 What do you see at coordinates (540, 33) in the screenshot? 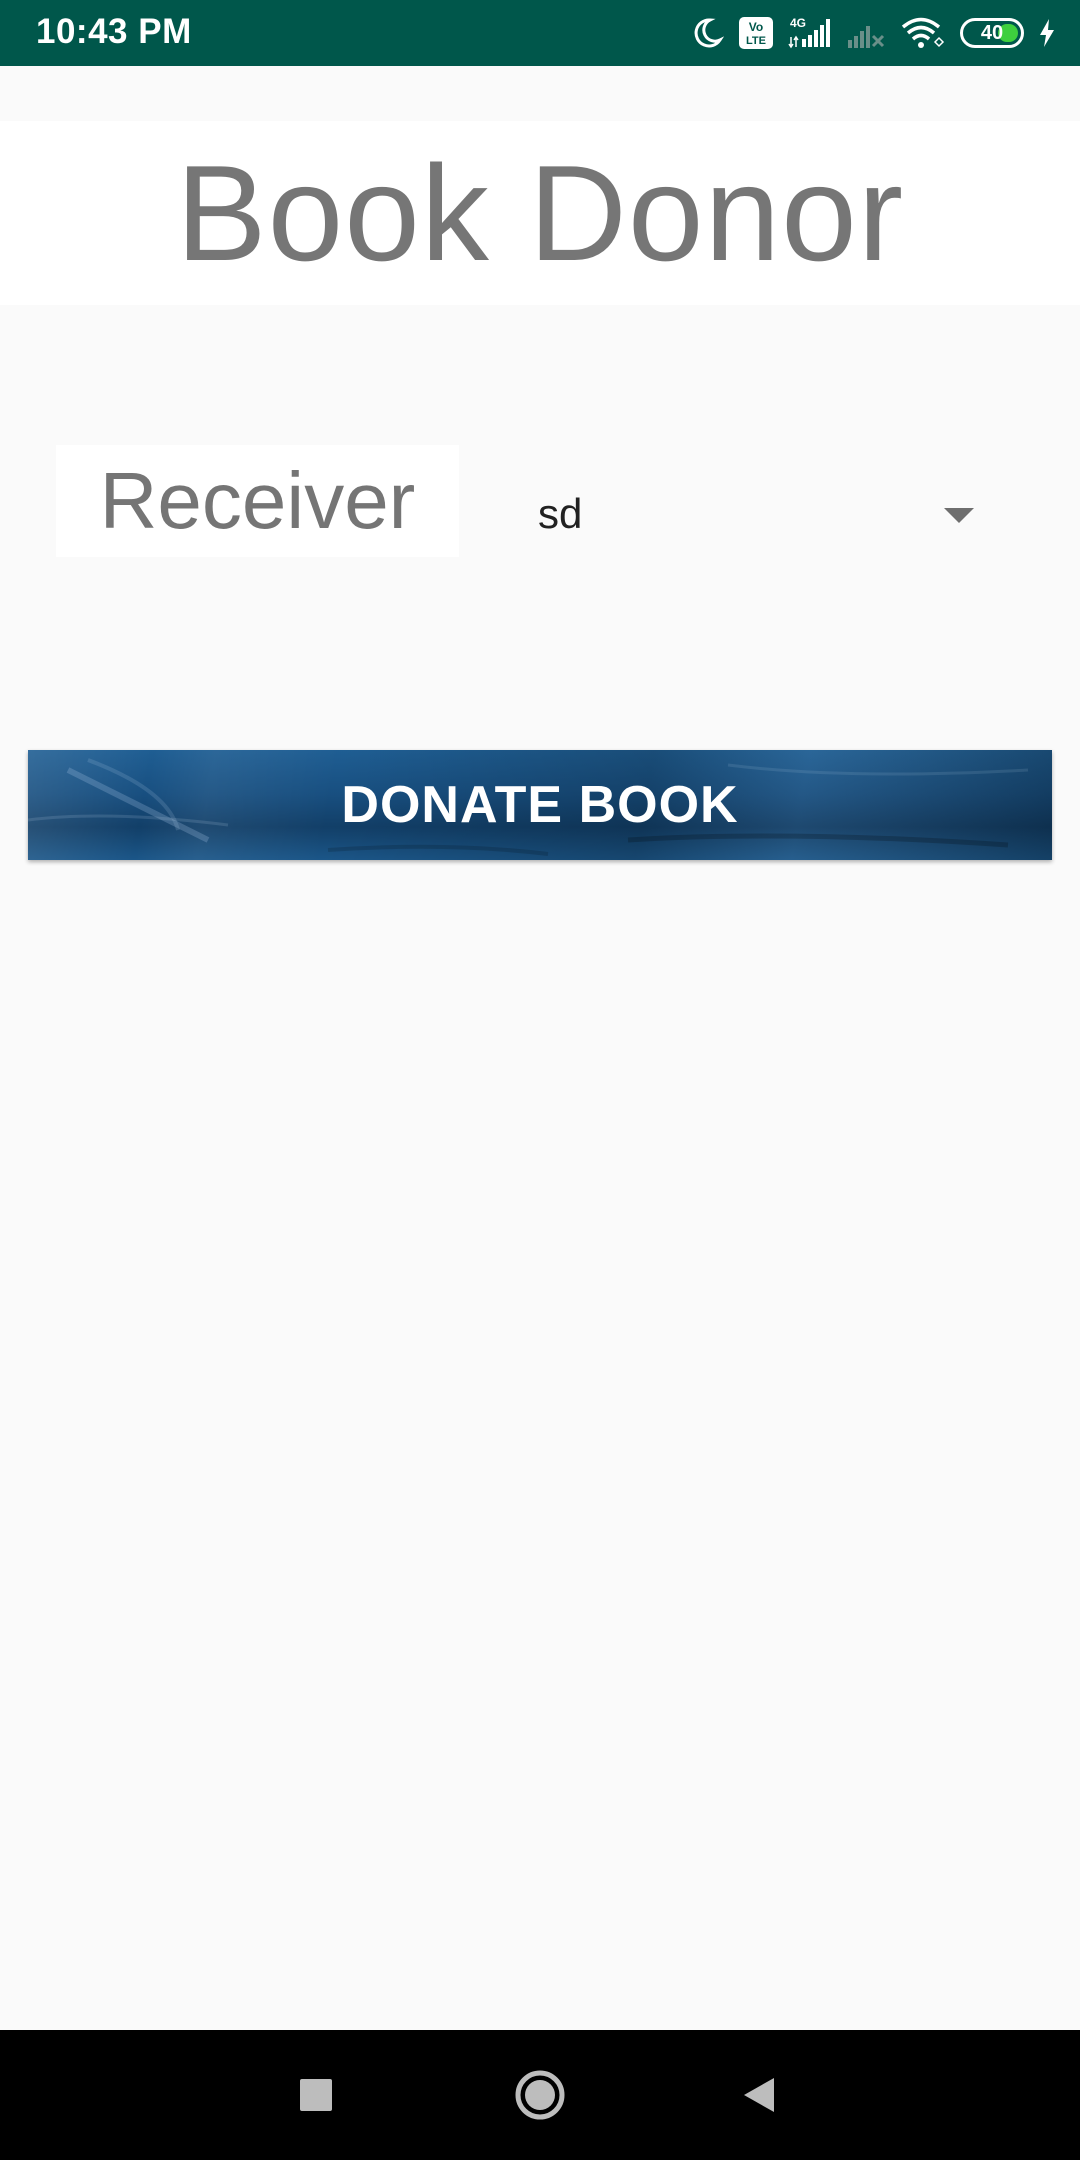
I see `status-bar: 10:43 PM Vo LTE 4G 40` at bounding box center [540, 33].